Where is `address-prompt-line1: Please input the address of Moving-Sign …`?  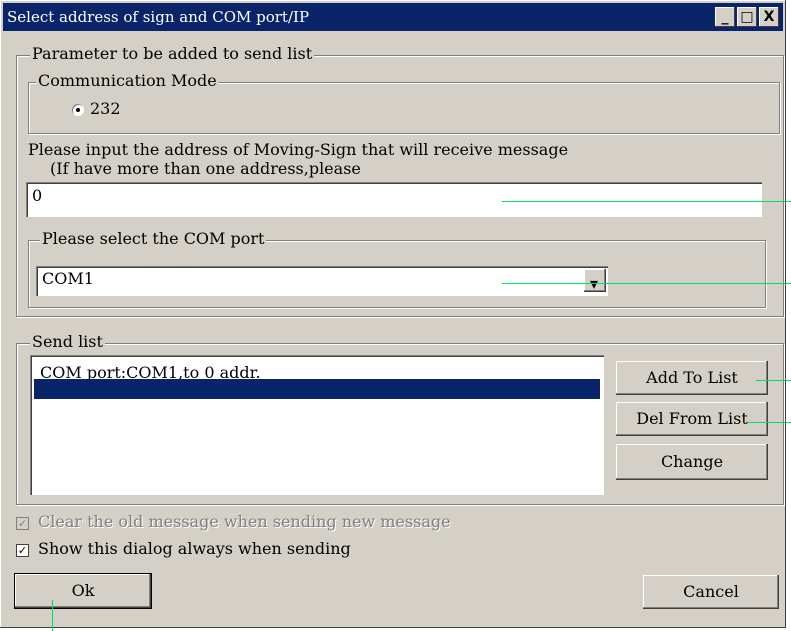 address-prompt-line1: Please input the address of Moving-Sign … is located at coordinates (298, 149).